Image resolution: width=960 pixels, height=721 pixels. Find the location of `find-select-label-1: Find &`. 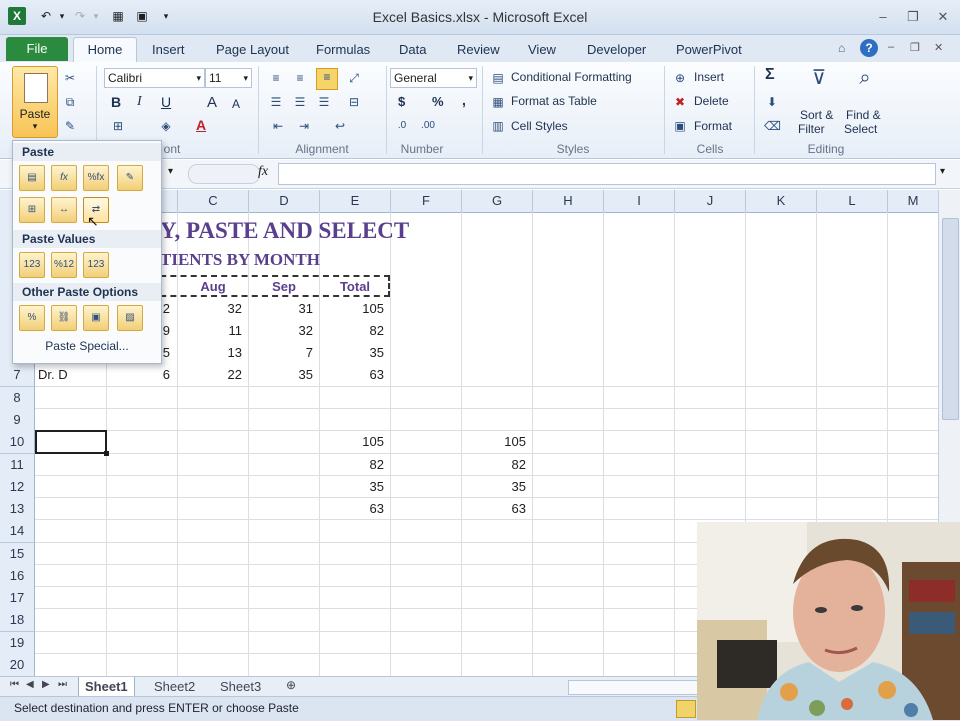

find-select-label-1: Find & is located at coordinates (863, 115).